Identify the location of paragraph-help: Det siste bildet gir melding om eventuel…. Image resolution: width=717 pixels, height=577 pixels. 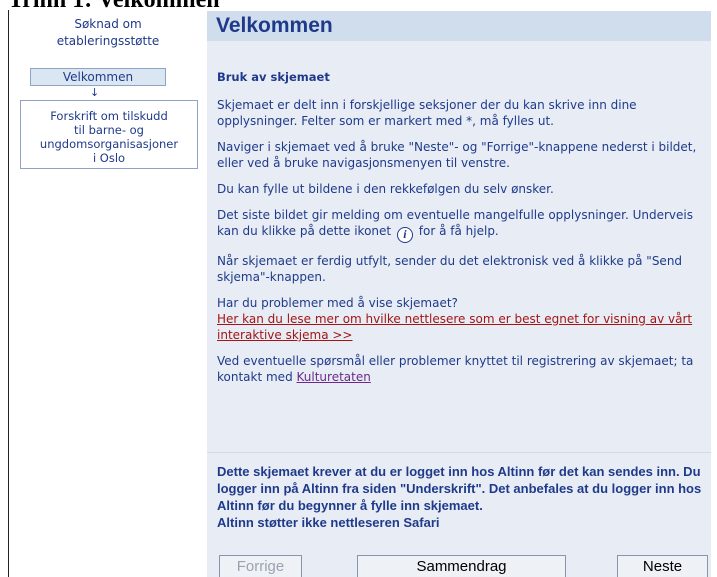
(462, 225).